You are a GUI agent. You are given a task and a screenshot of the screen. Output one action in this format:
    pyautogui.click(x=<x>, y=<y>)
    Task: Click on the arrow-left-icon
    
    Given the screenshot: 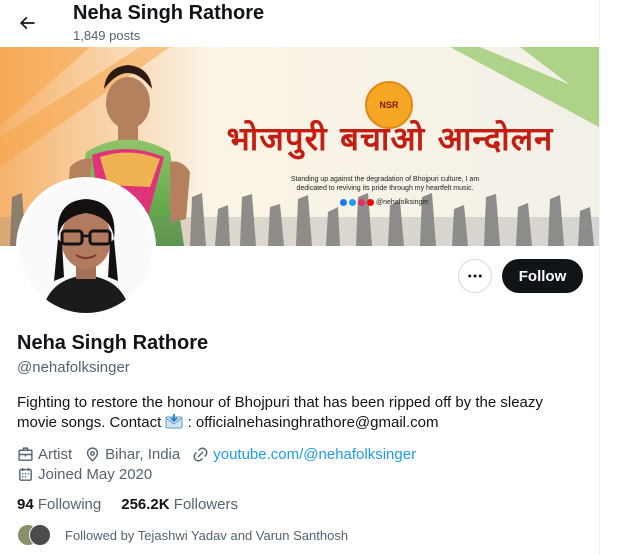 What is the action you would take?
    pyautogui.click(x=27, y=23)
    